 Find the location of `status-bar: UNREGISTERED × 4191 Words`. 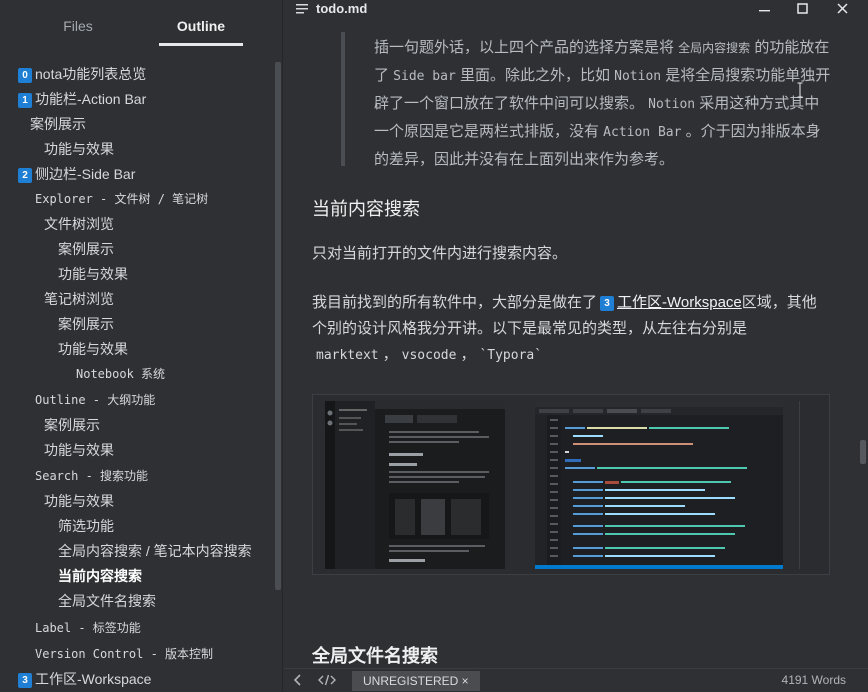

status-bar: UNREGISTERED × 4191 Words is located at coordinates (576, 680).